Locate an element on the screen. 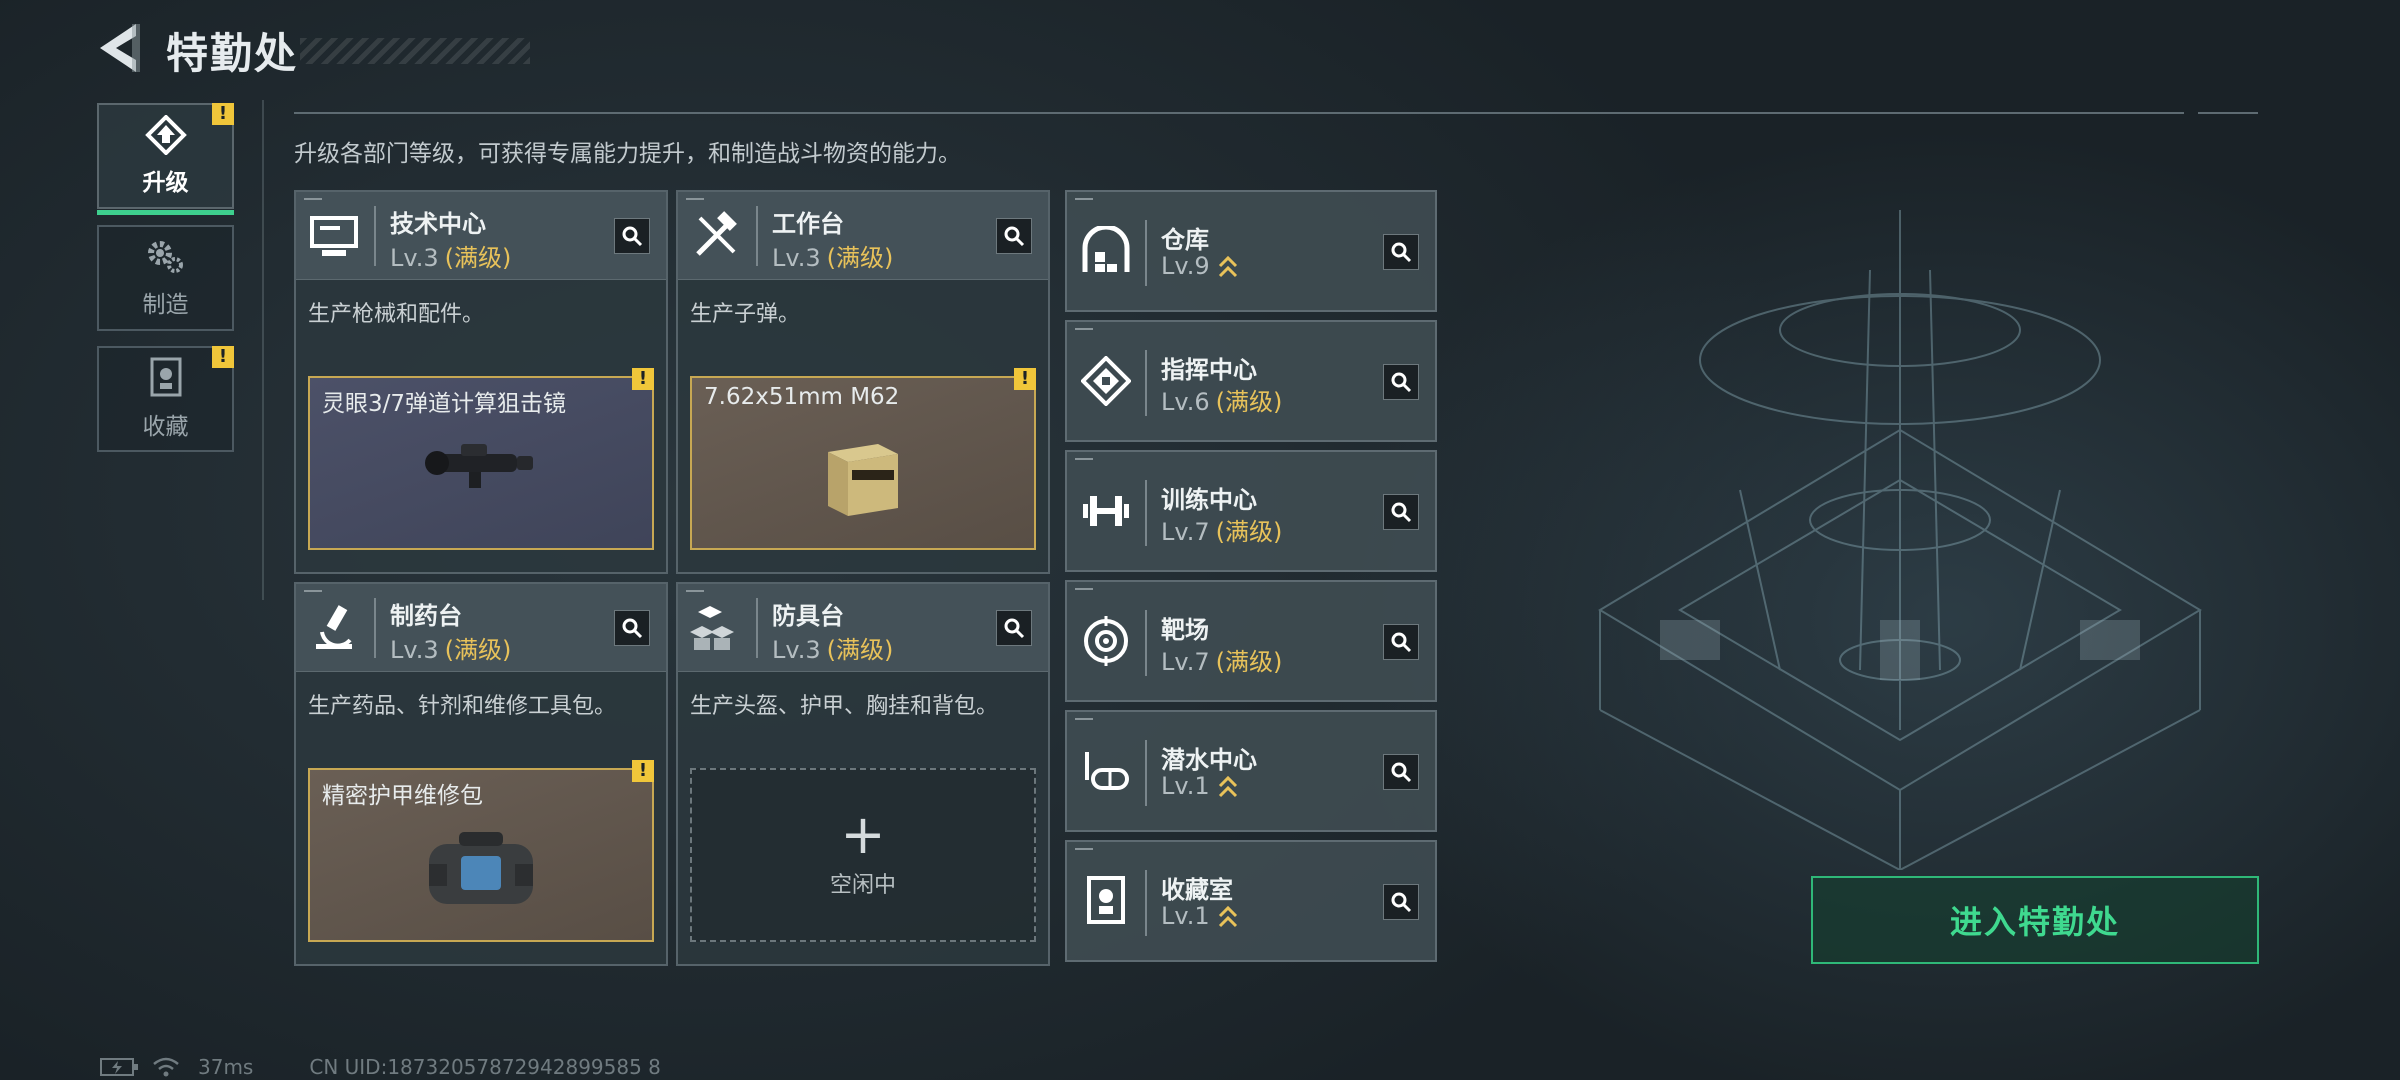 Image resolution: width=2400 pixels, height=1080 pixels. workstation-description: 生产药品、针剂和维修工具包。 is located at coordinates (462, 706).